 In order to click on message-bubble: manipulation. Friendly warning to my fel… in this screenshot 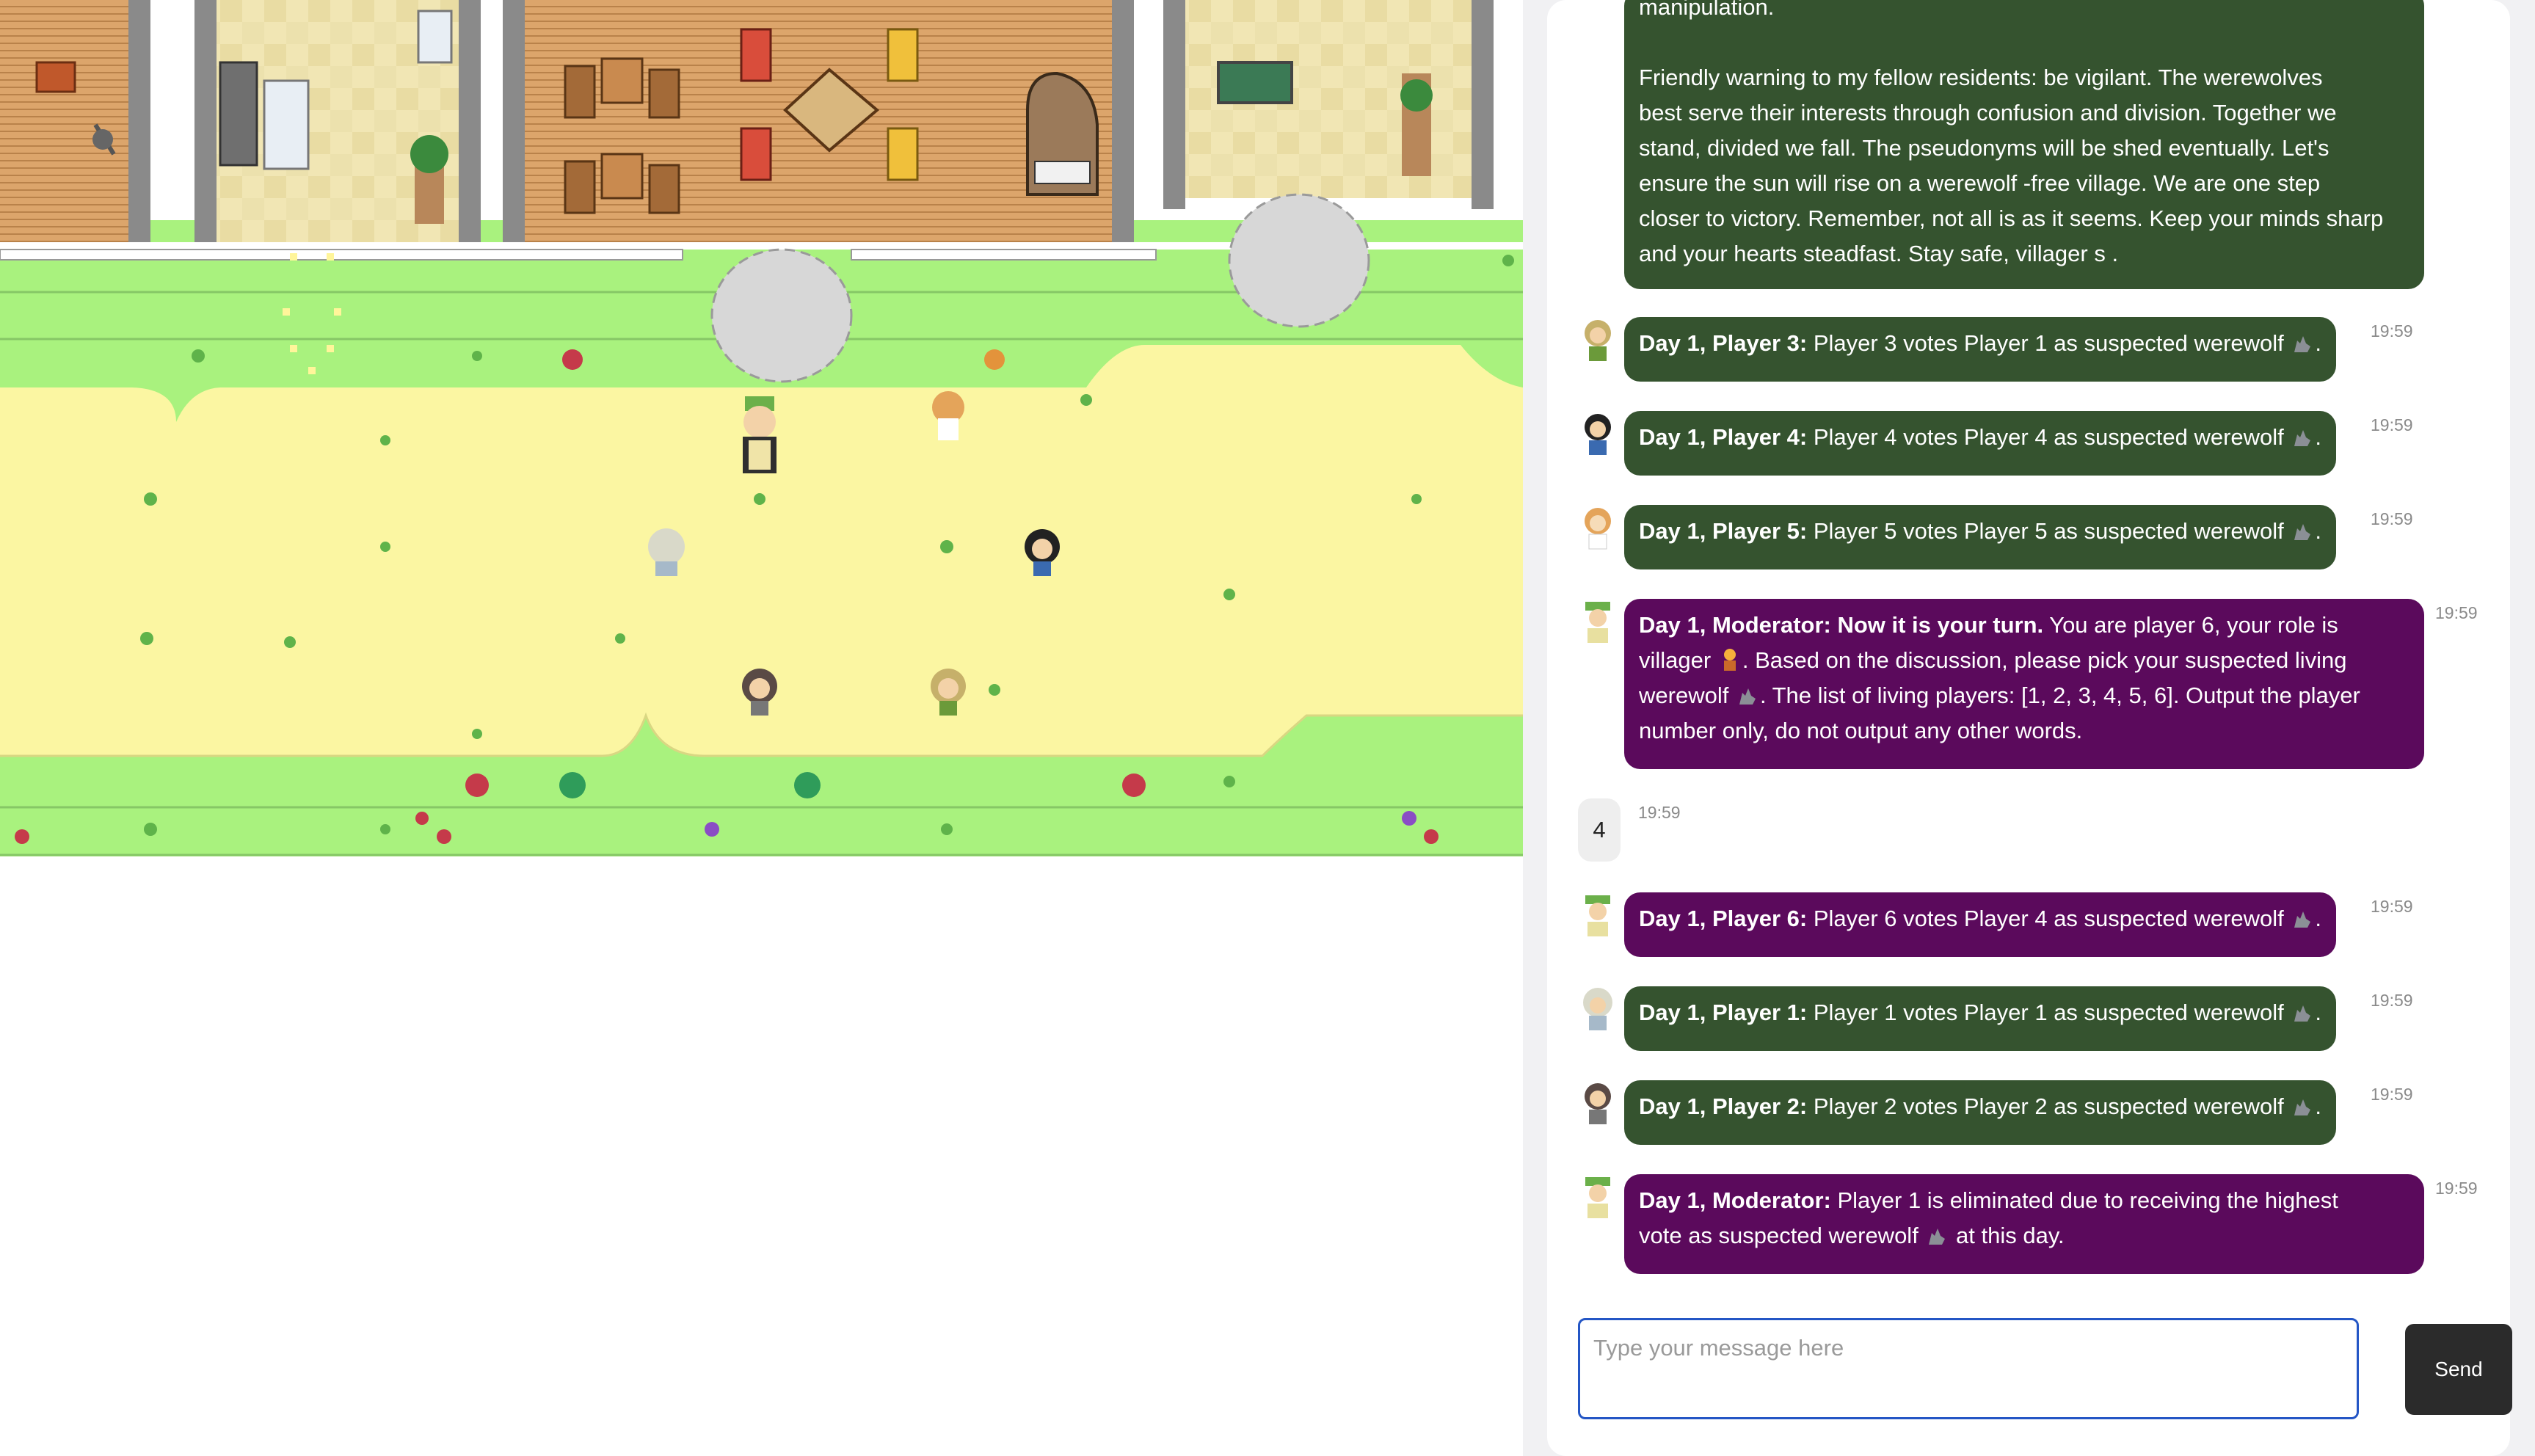, I will do `click(2024, 145)`.